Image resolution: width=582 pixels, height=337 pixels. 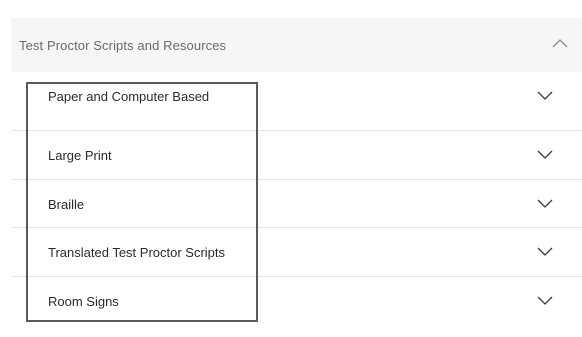 I want to click on list-item-paper-and-computer-based: Paper and Computer Based, so click(x=296, y=96).